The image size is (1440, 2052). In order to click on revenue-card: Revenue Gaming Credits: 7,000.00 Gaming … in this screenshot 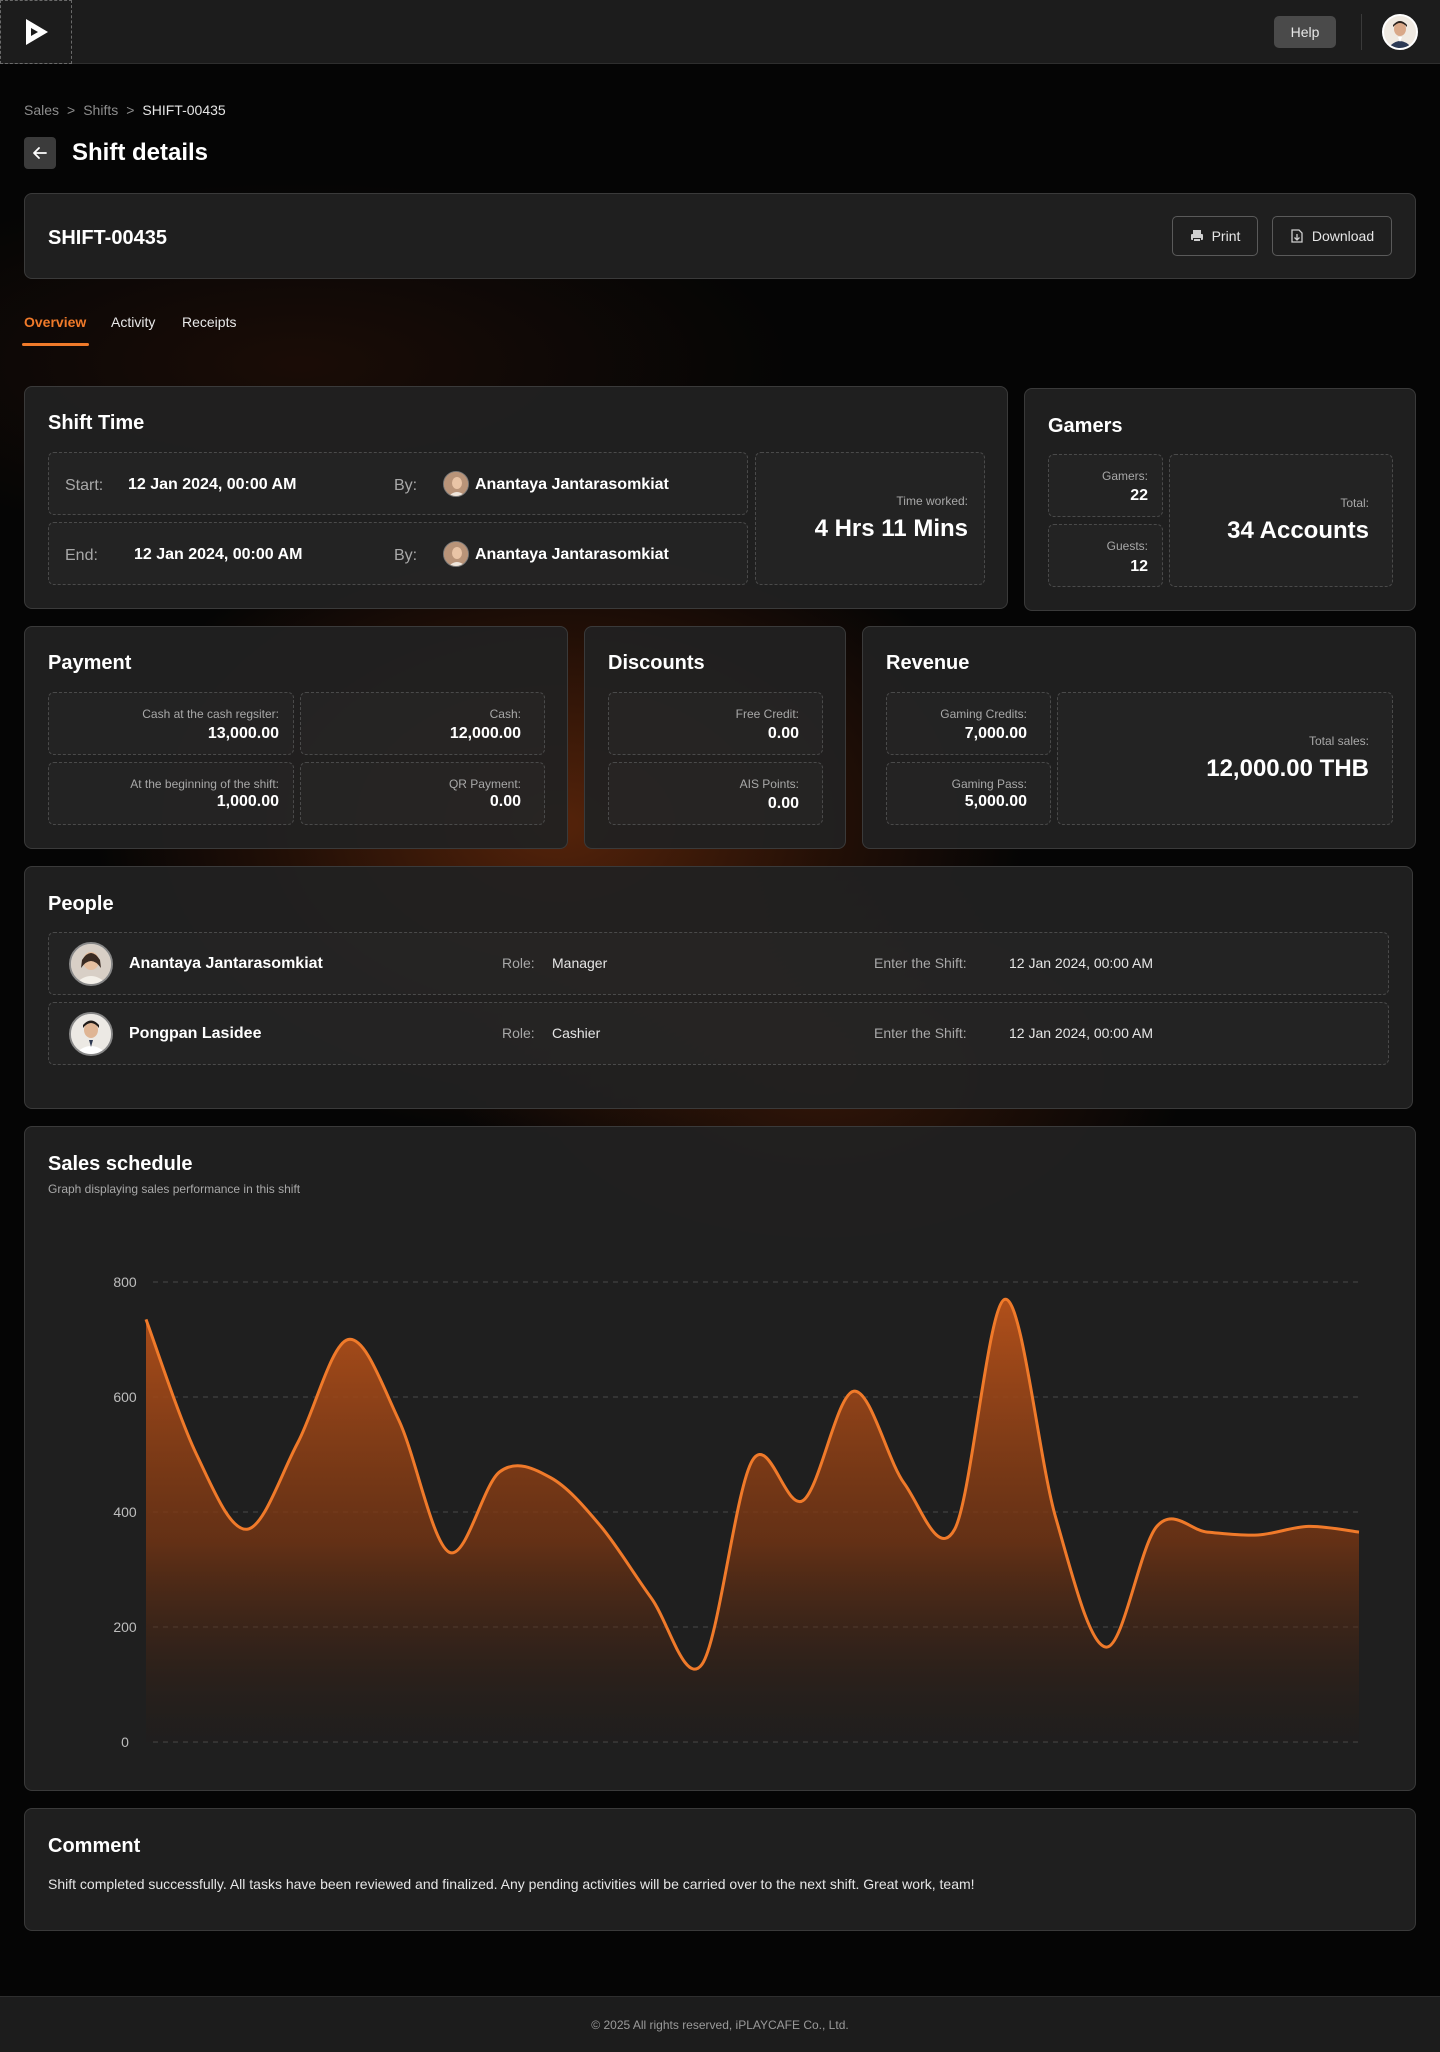, I will do `click(1139, 737)`.